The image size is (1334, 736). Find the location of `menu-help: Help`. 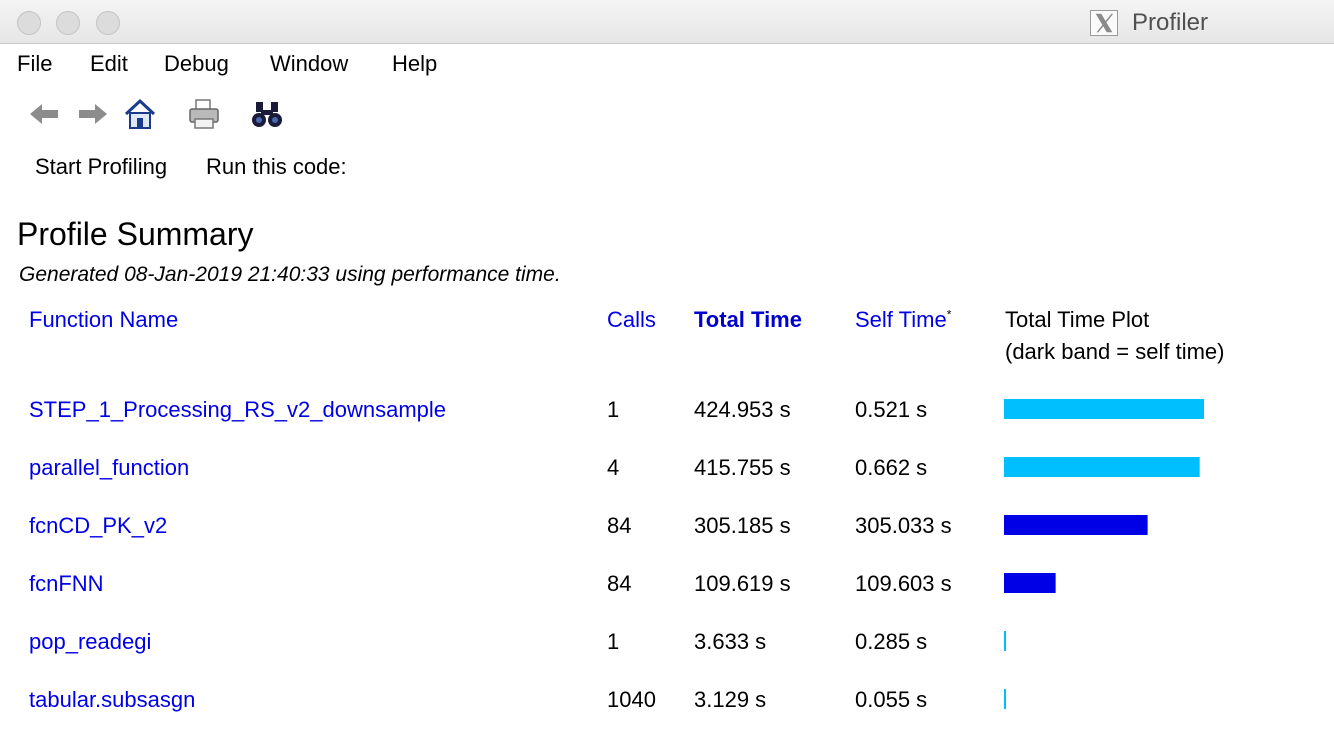

menu-help: Help is located at coordinates (414, 64).